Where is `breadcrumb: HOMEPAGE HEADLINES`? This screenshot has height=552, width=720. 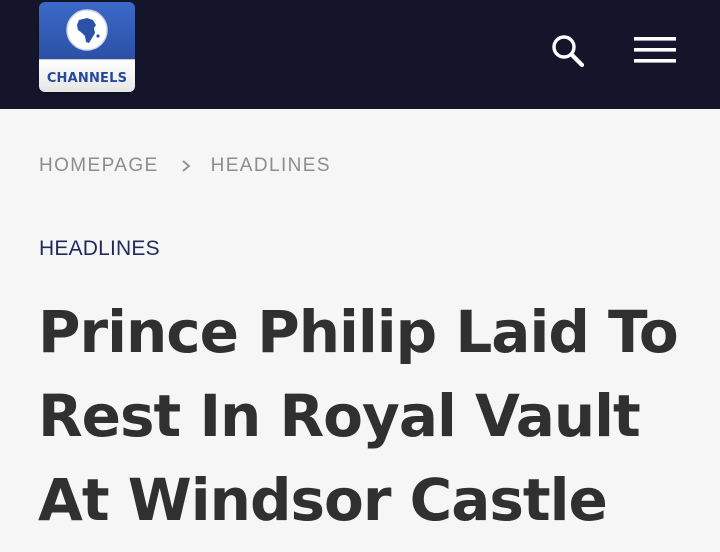
breadcrumb: HOMEPAGE HEADLINES is located at coordinates (185, 166).